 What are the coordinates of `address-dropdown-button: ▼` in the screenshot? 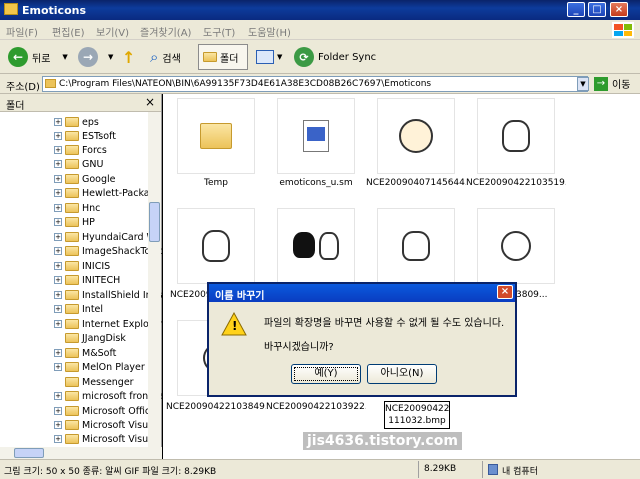 It's located at (583, 84).